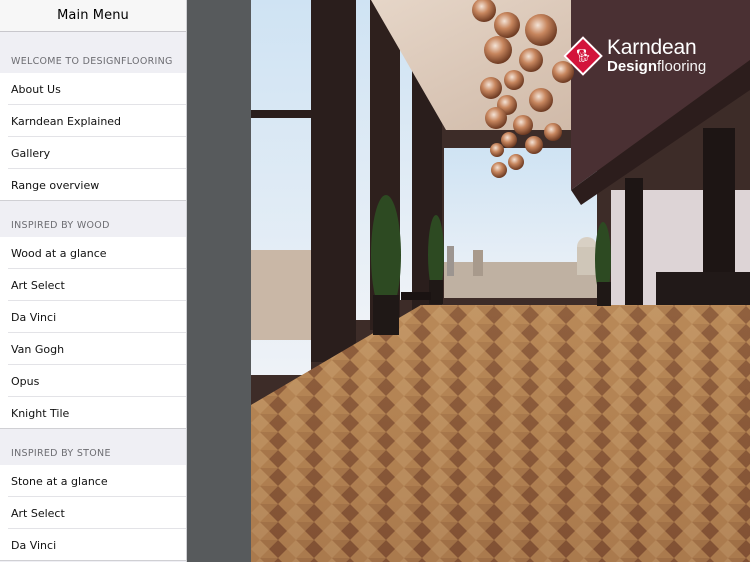  I want to click on menu-item-wood-da-vinci: Da Vinci, so click(93, 317).